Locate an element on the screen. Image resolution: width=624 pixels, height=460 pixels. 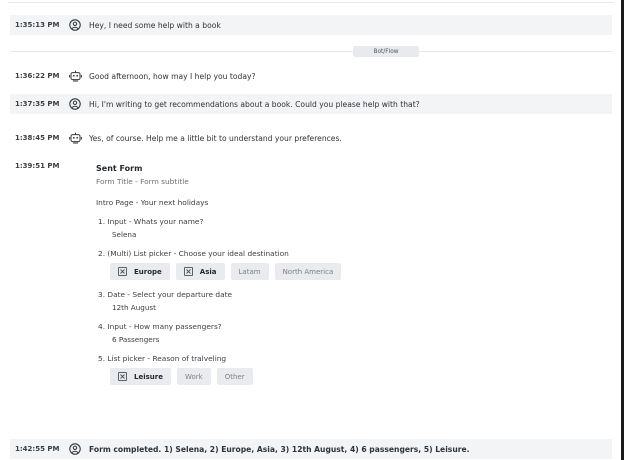
option-label: Other is located at coordinates (234, 376).